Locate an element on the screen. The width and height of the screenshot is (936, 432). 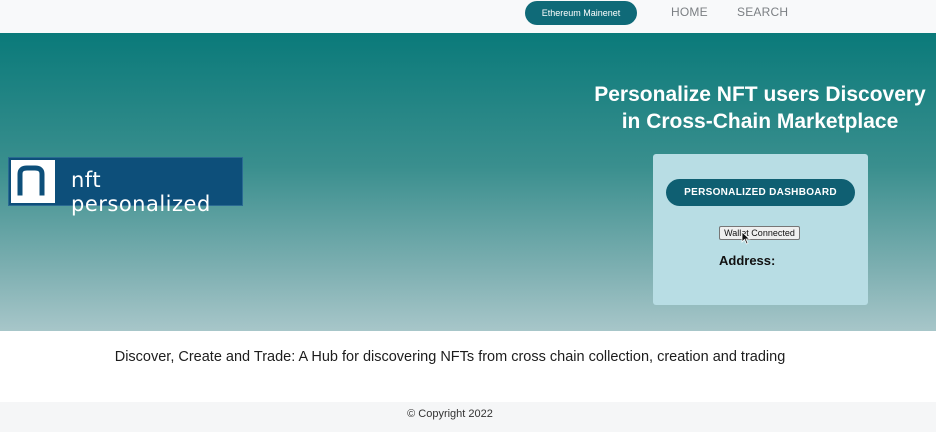
brand-logo: nft personalized is located at coordinates (125, 186).